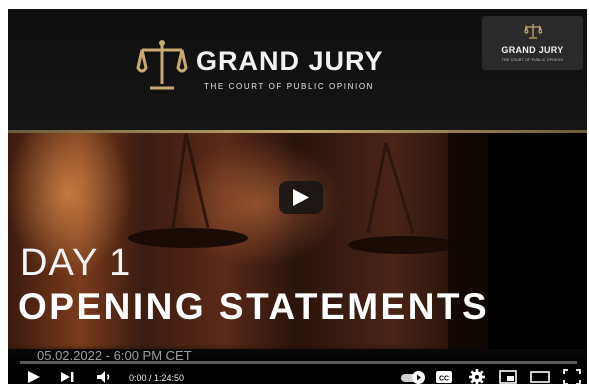 This screenshot has height=387, width=589. I want to click on time-display: 0:00 / 1:24:50, so click(157, 378).